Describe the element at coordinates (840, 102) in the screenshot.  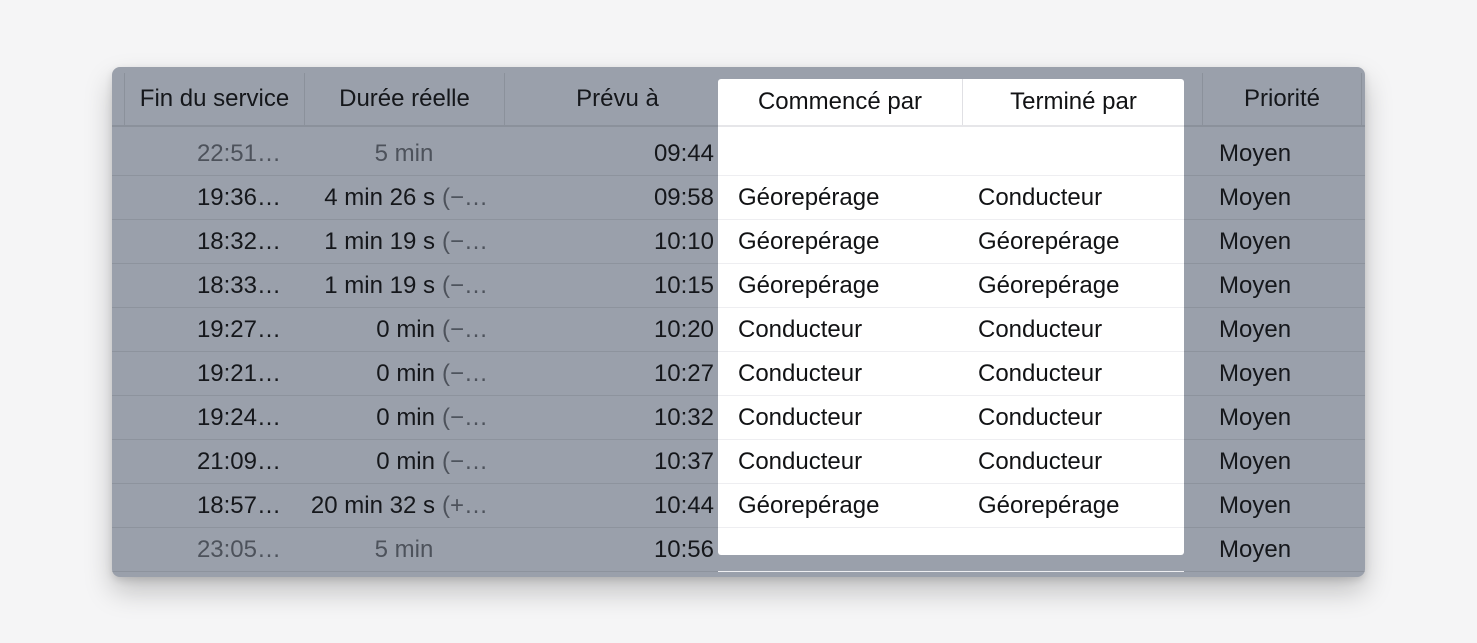
I see `column-header-started-by: Commencé par` at that location.